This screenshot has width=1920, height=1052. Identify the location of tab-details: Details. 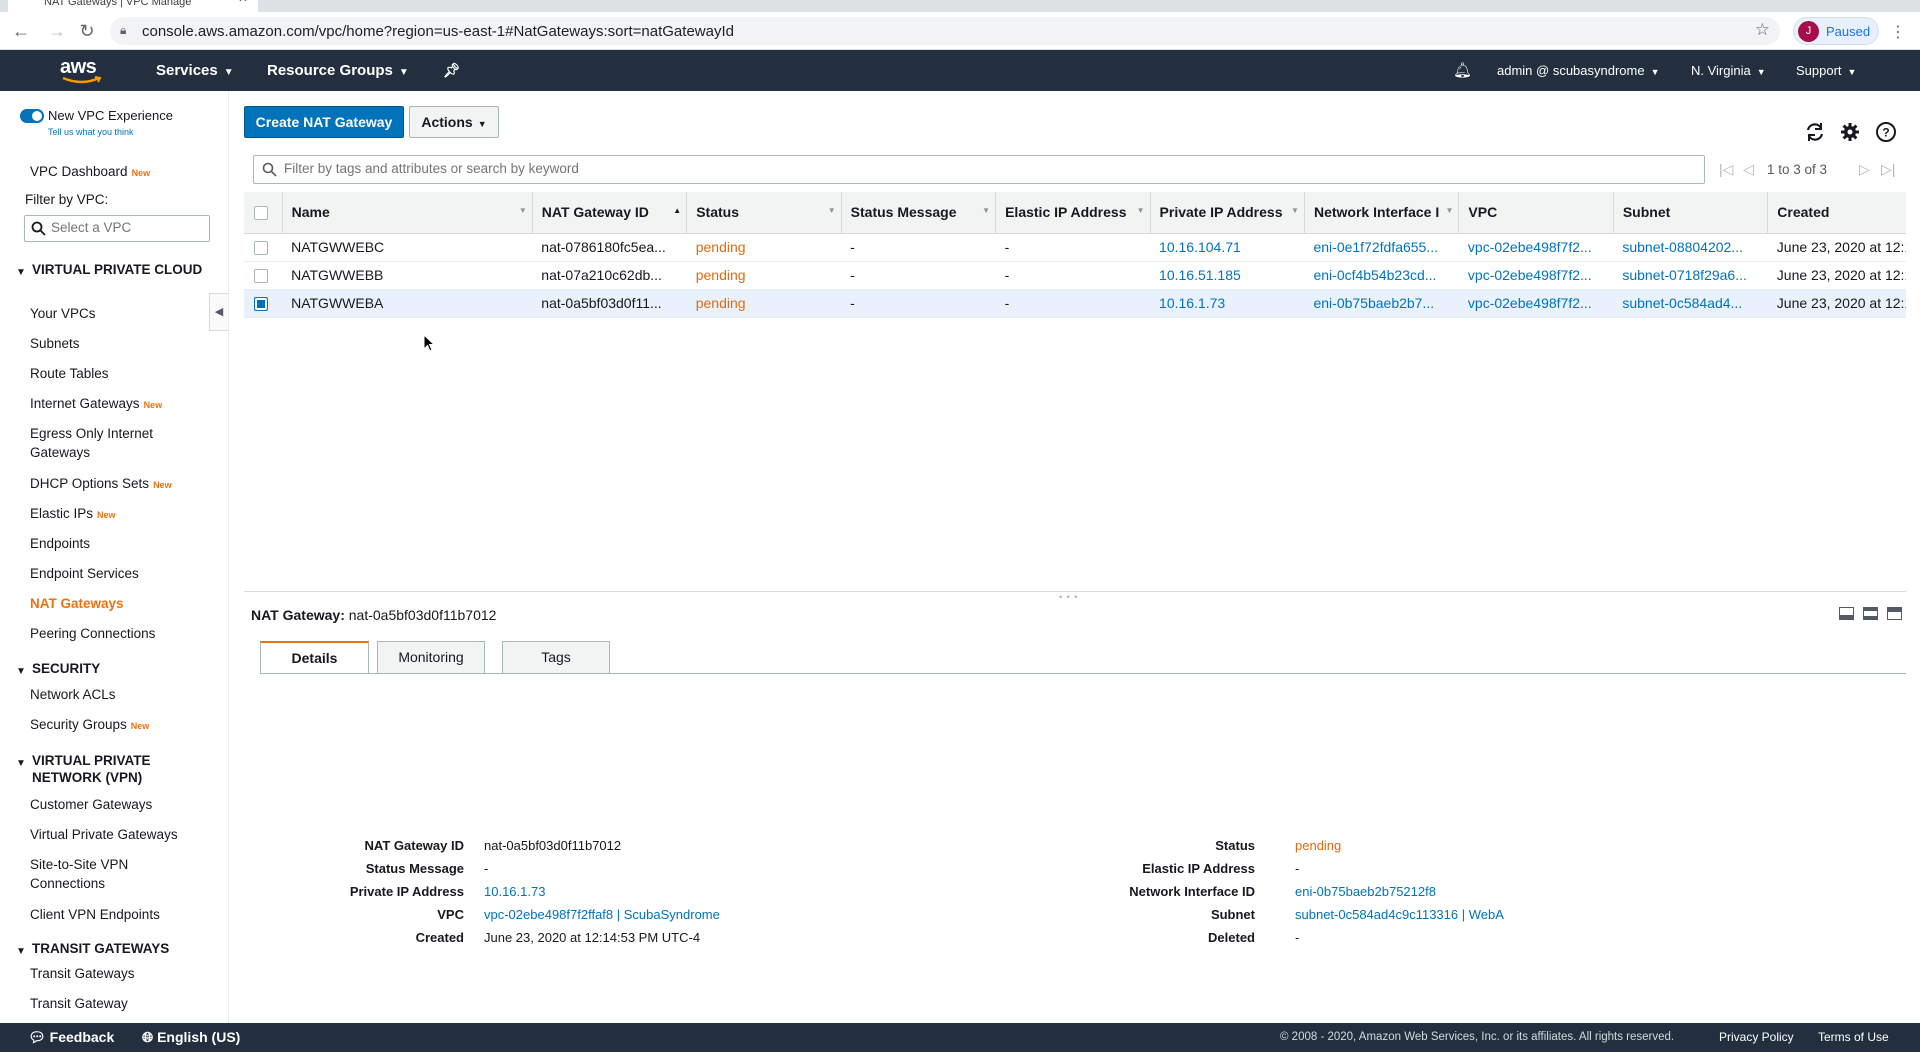
(314, 657).